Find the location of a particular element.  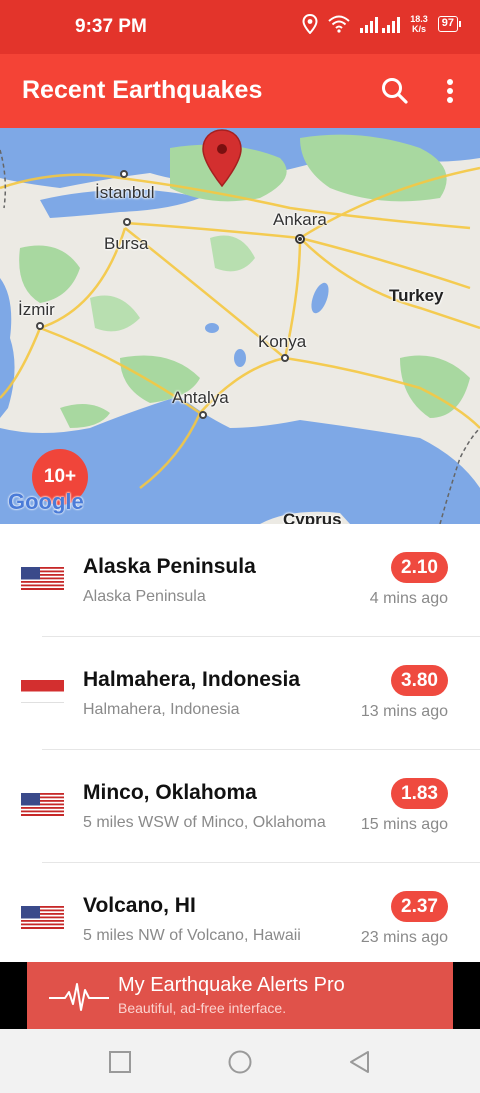

banner-title: My Earthquake Alerts Pro is located at coordinates (231, 985).